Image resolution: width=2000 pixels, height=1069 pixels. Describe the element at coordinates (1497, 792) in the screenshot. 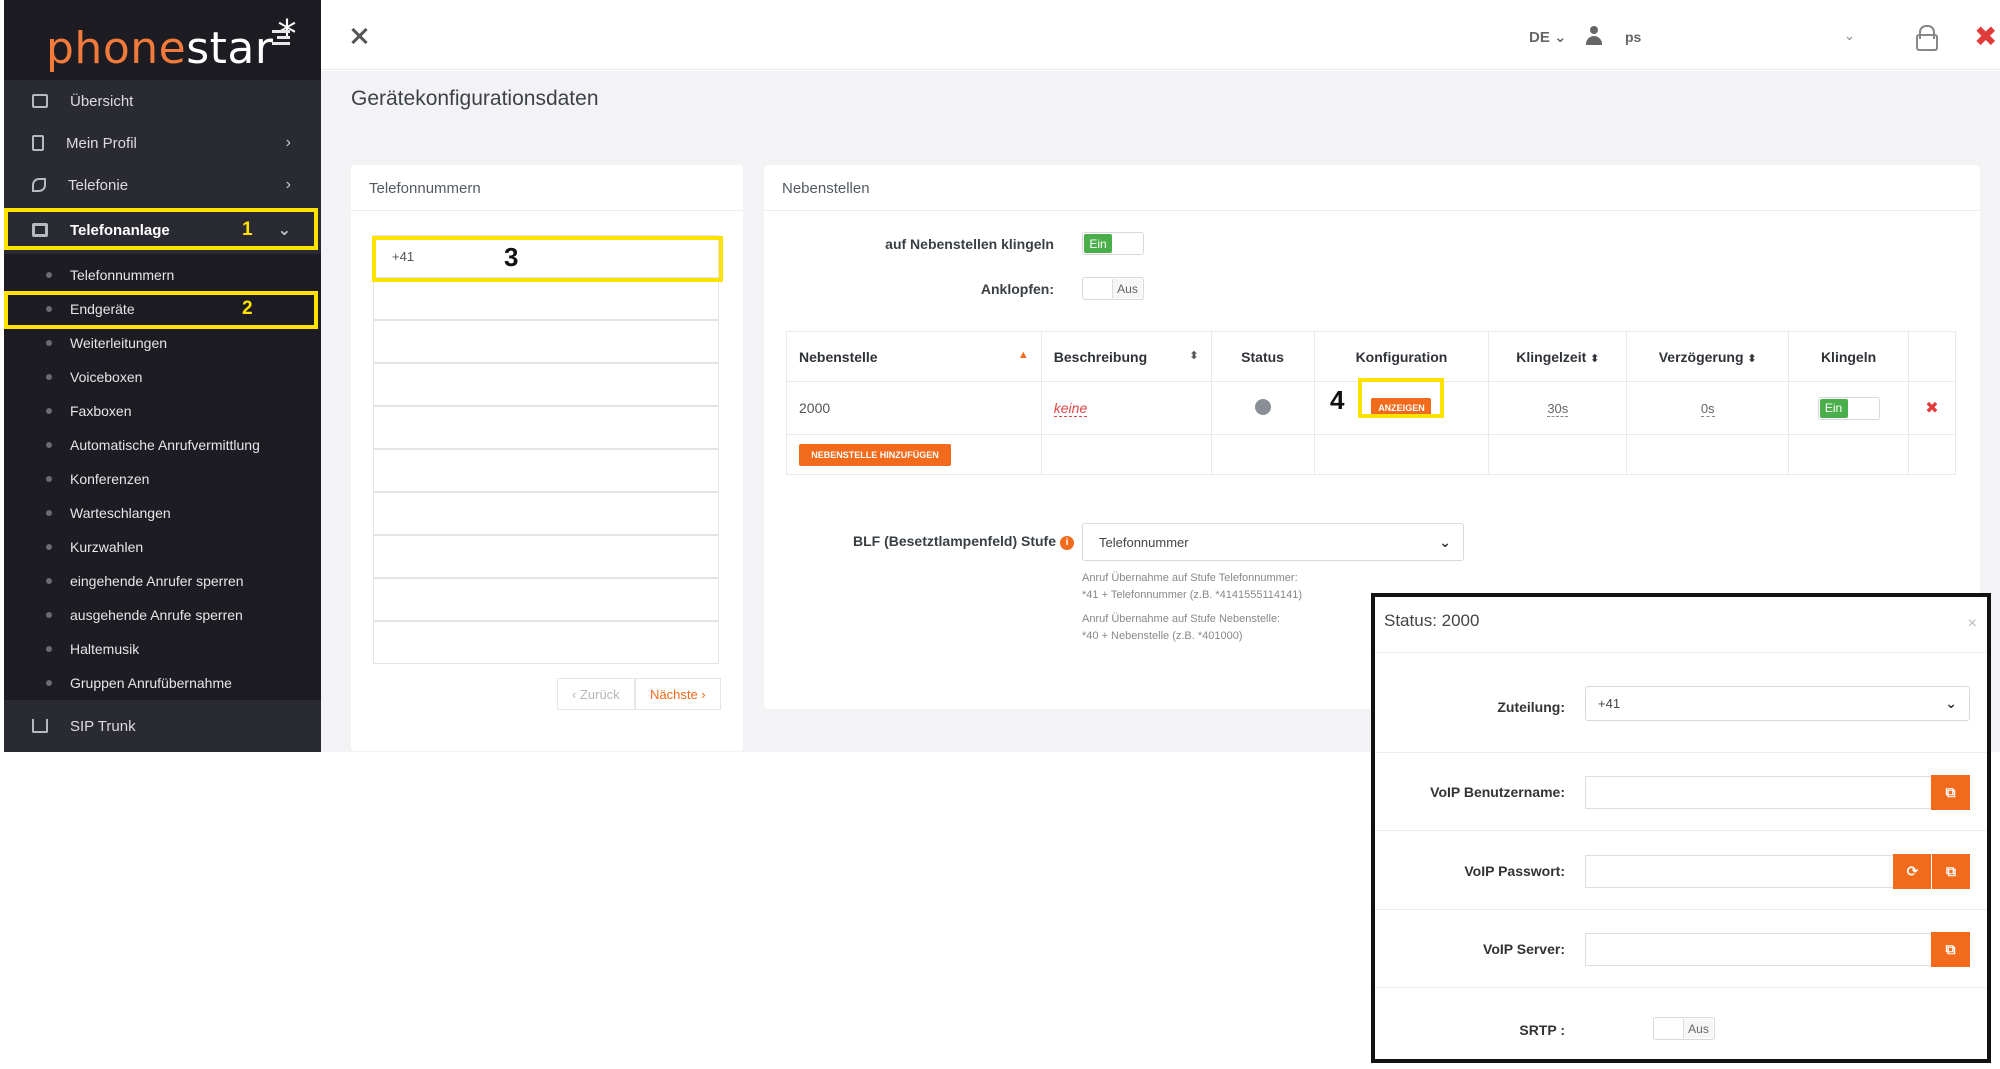

I see `voip-username-label: VoIP Benutzername:` at that location.